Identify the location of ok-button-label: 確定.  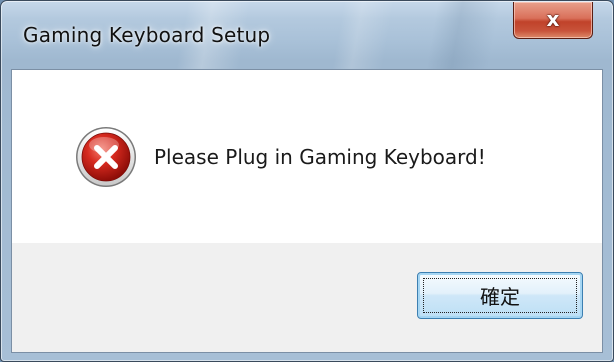
(500, 297).